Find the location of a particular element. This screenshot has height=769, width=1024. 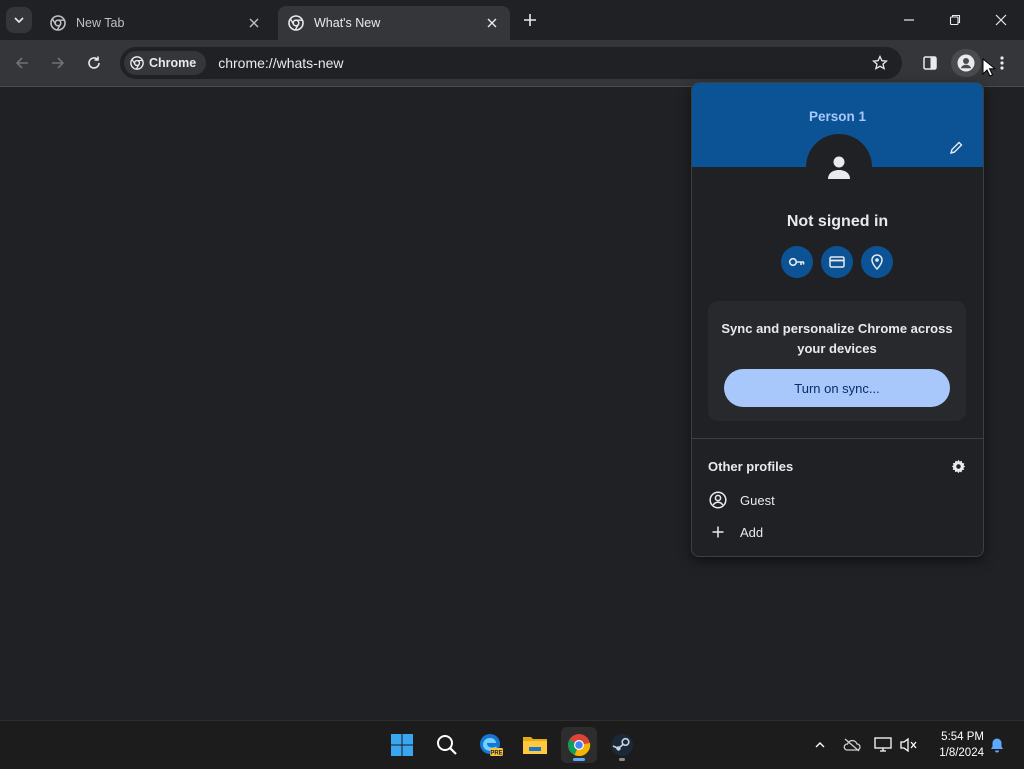

network-icon is located at coordinates (883, 744).